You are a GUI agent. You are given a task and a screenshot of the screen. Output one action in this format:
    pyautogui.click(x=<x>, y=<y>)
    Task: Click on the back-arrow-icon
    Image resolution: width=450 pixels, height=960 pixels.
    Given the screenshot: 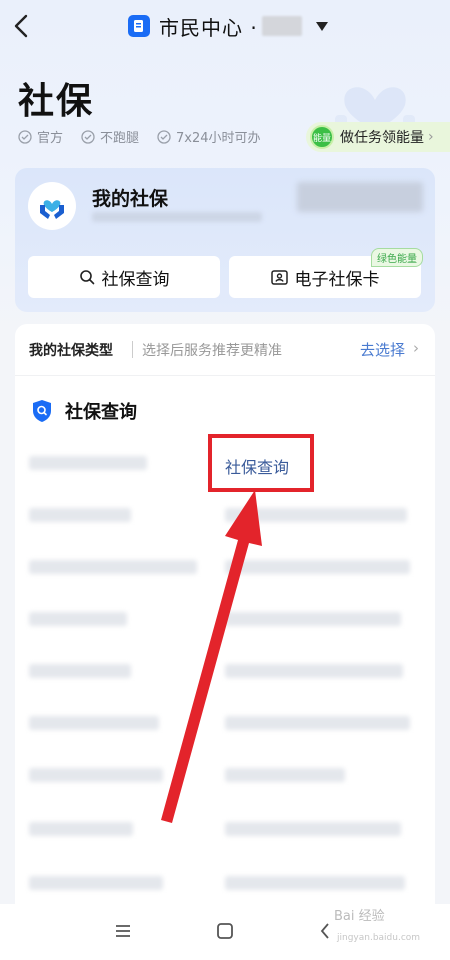 What is the action you would take?
    pyautogui.click(x=22, y=26)
    